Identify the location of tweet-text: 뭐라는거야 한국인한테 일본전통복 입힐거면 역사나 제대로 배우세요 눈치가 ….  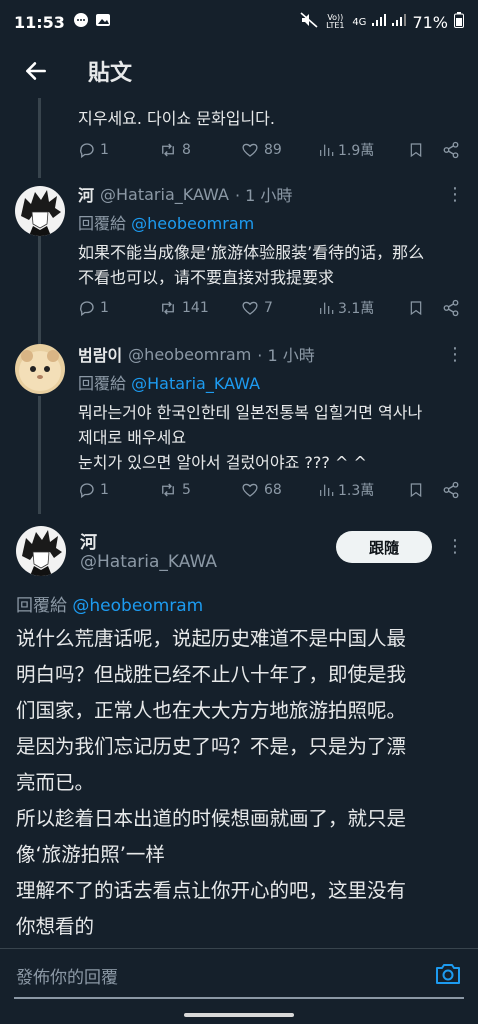
(271, 437).